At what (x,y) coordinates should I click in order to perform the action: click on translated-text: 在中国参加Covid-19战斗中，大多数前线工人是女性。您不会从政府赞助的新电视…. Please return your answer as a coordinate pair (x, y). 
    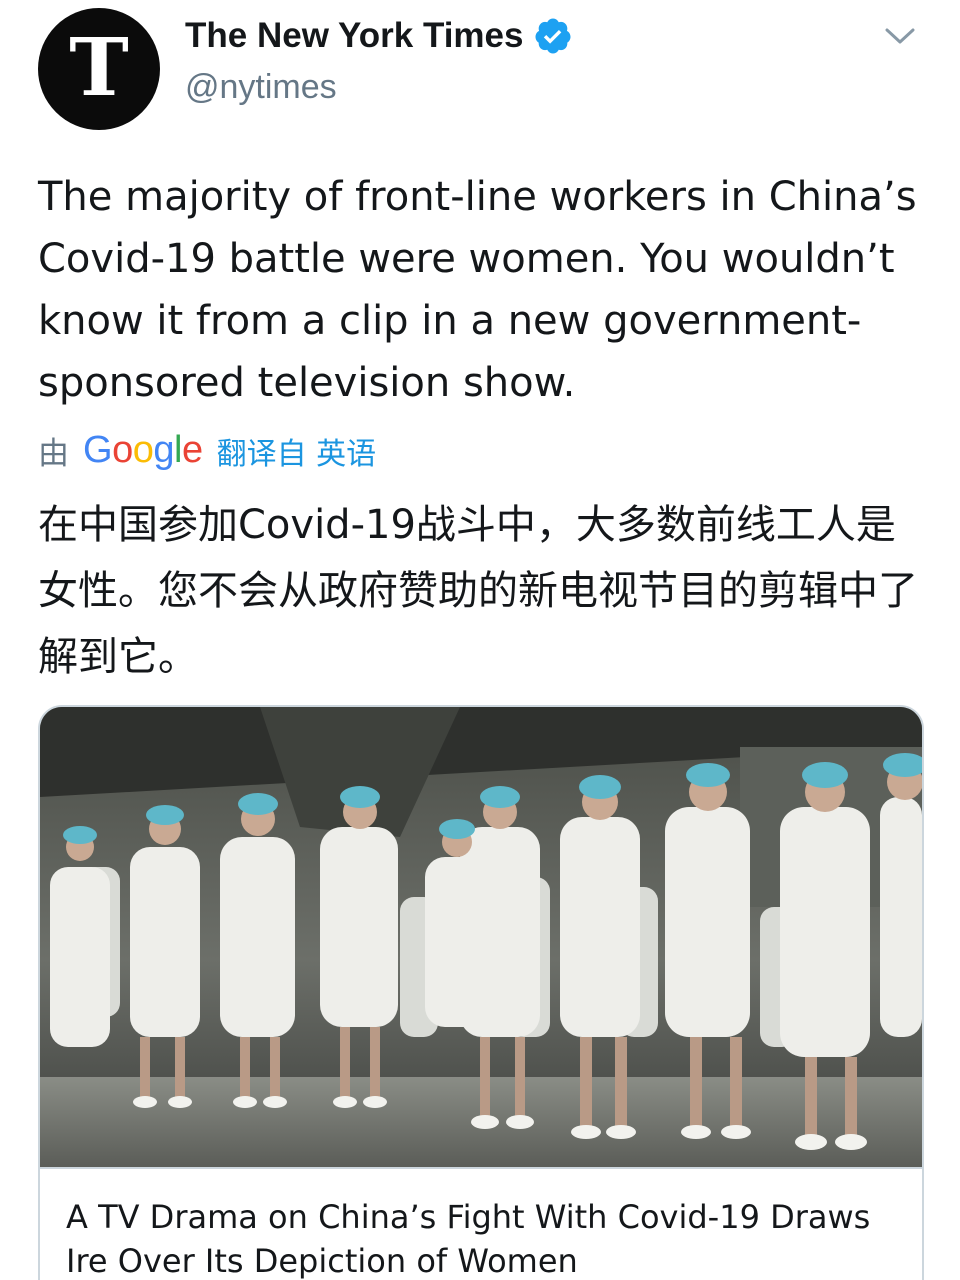
    Looking at the image, I should click on (478, 591).